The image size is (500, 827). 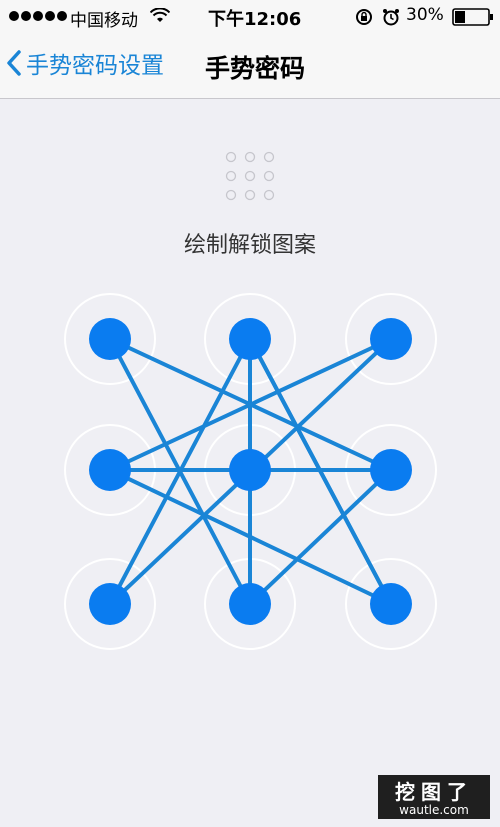 I want to click on battery-percentage: 30%, so click(x=425, y=15).